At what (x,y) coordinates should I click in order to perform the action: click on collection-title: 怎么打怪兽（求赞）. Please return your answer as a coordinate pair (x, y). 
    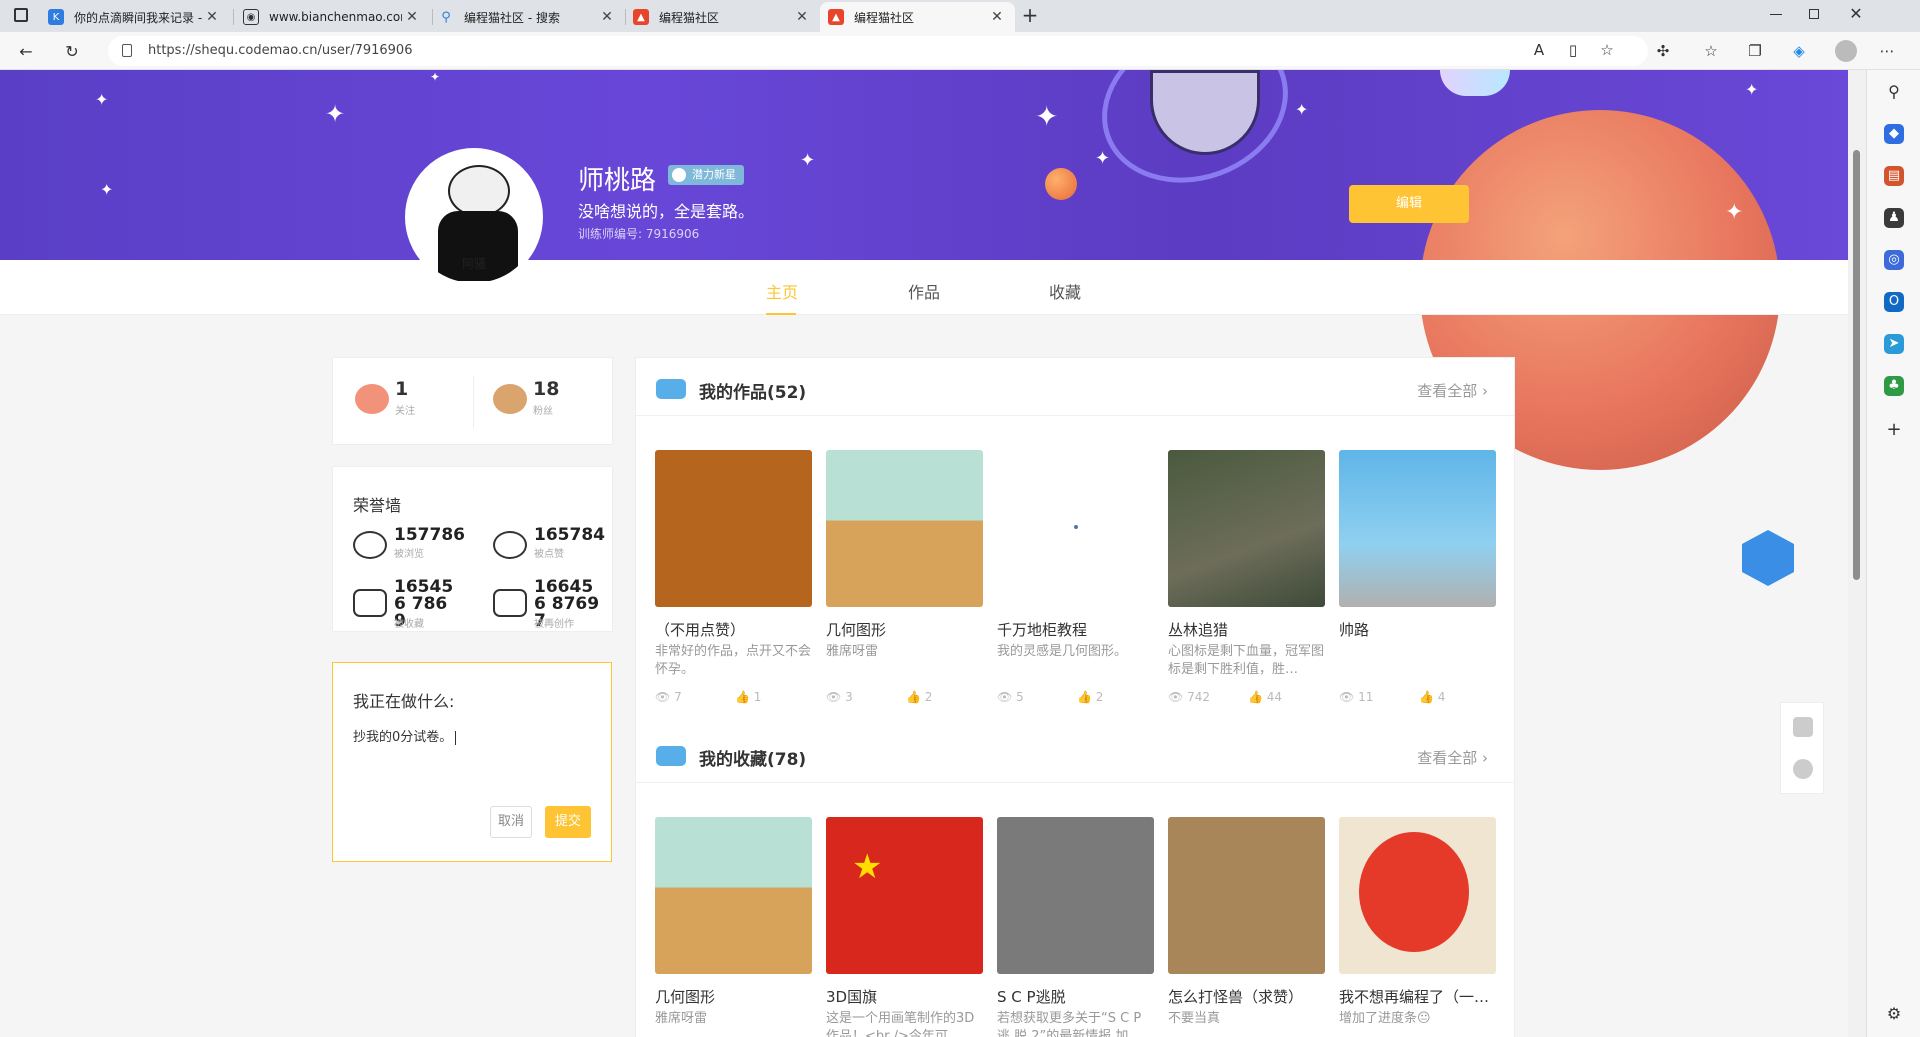
    Looking at the image, I should click on (1246, 996).